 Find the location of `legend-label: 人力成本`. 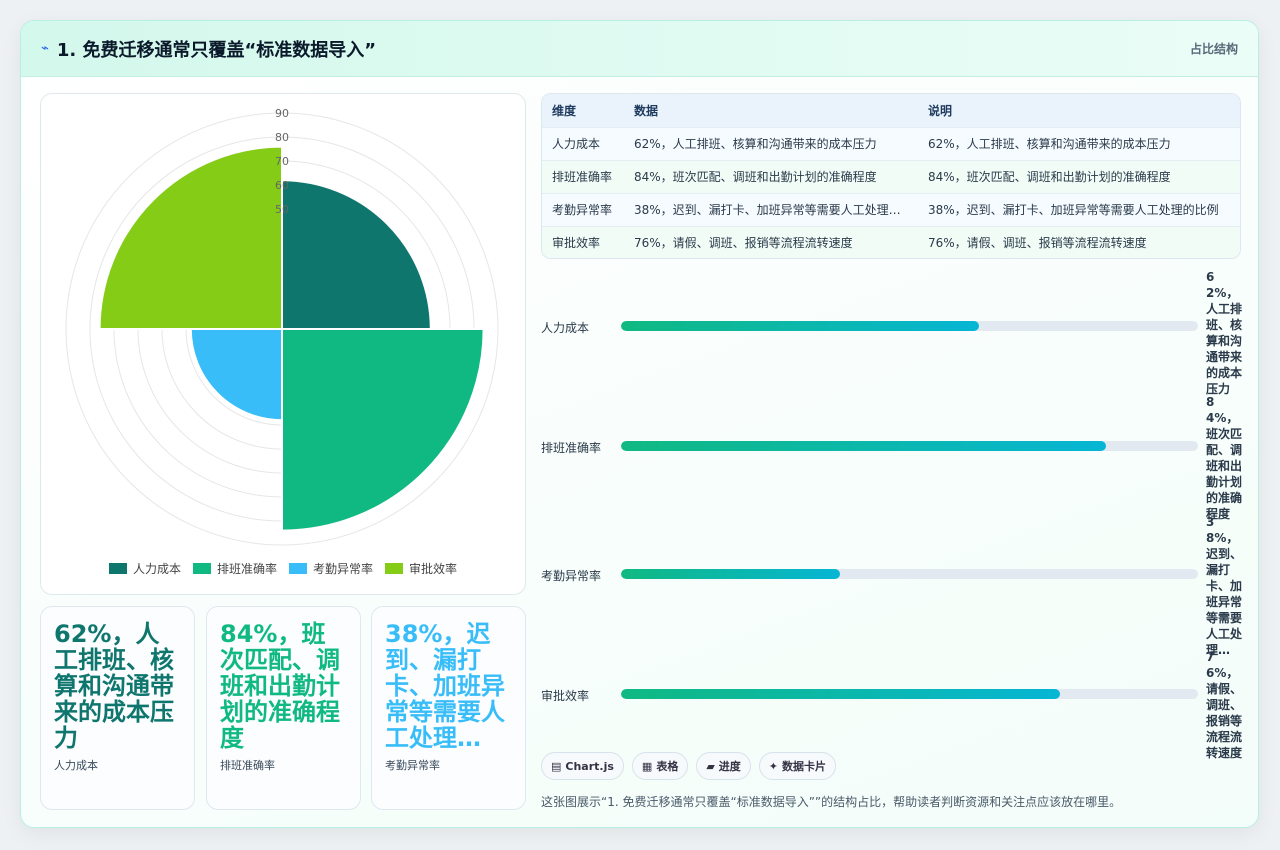

legend-label: 人力成本 is located at coordinates (156, 569).